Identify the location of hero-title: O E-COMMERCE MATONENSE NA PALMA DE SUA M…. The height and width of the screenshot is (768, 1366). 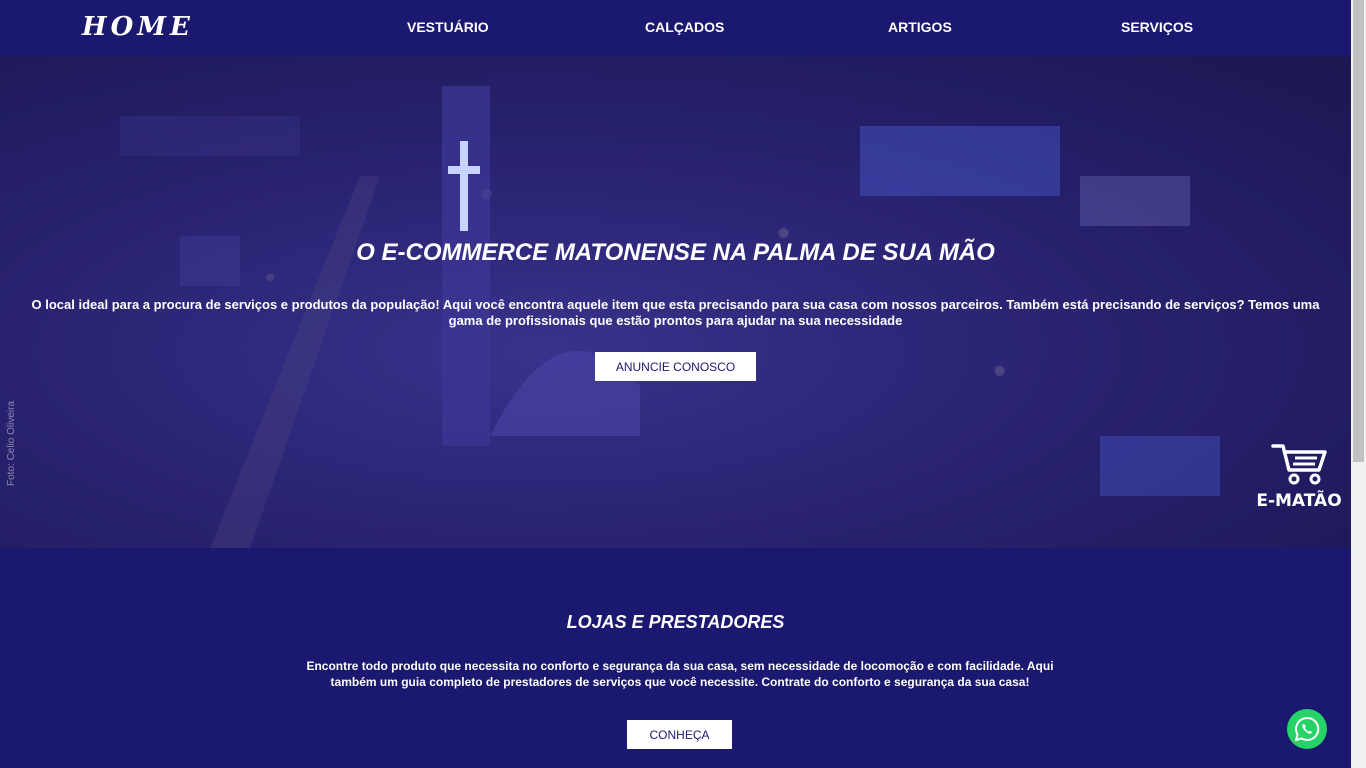
(675, 252).